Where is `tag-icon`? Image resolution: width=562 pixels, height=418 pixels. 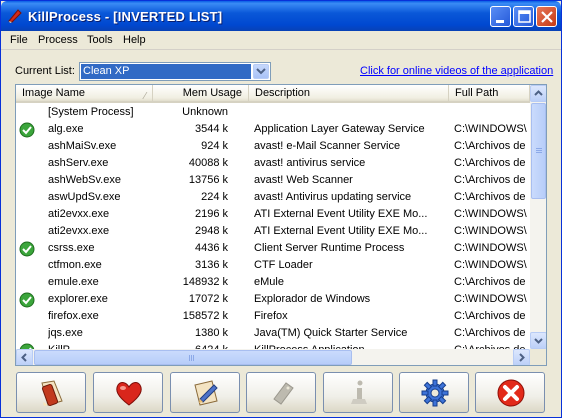 tag-icon is located at coordinates (283, 393).